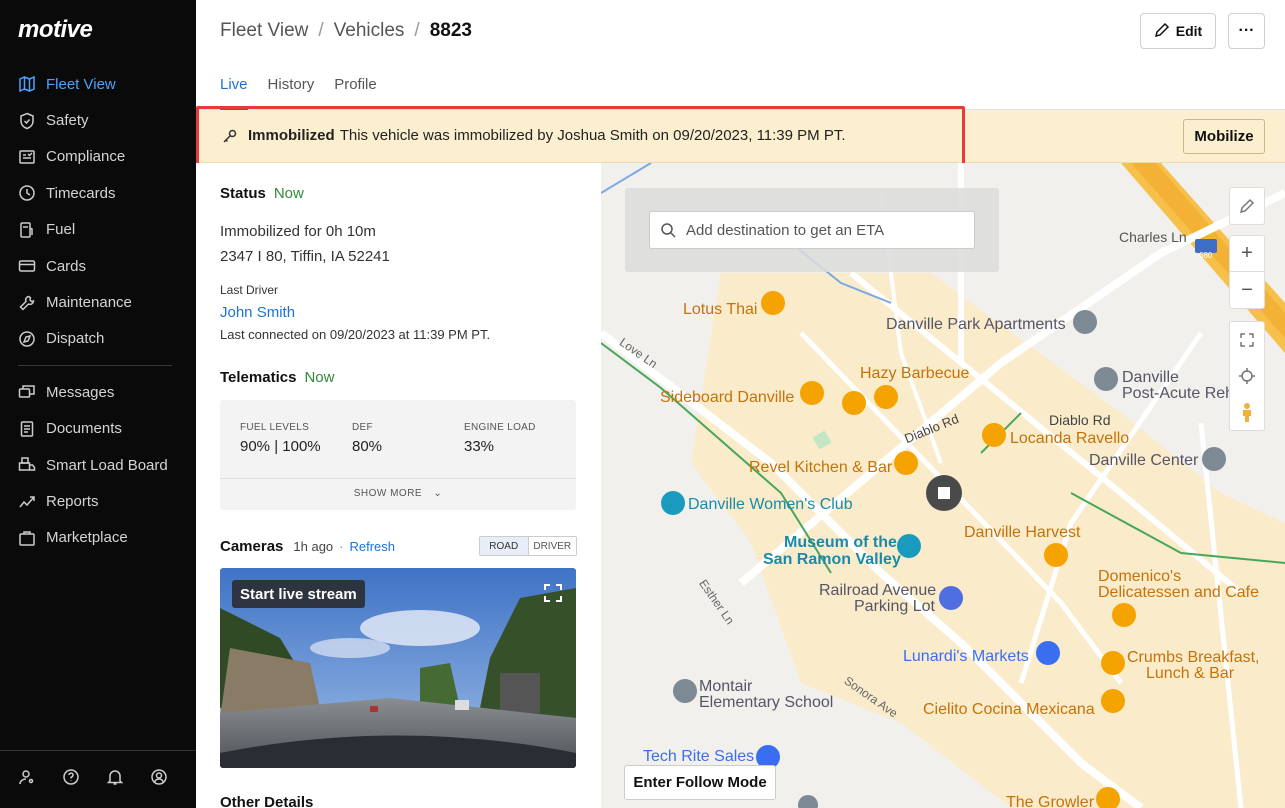  I want to click on sidebar-item-label: Cards, so click(66, 266).